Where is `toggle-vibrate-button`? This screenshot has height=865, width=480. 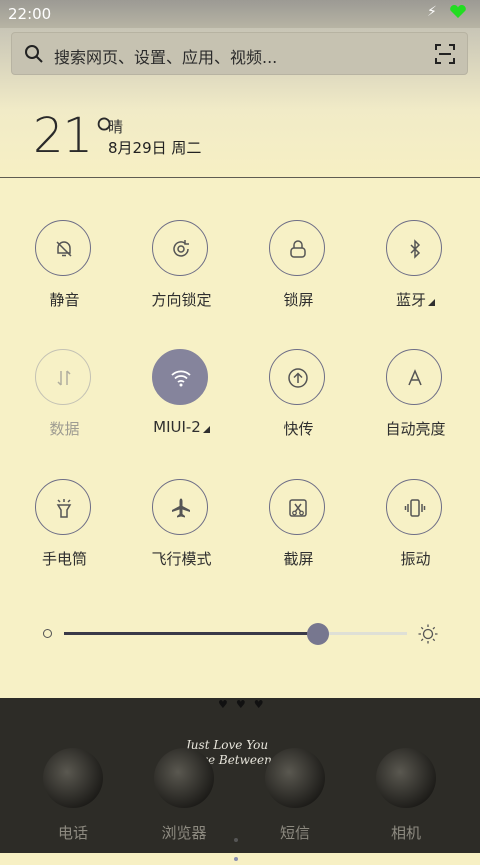
toggle-vibrate-button is located at coordinates (414, 507).